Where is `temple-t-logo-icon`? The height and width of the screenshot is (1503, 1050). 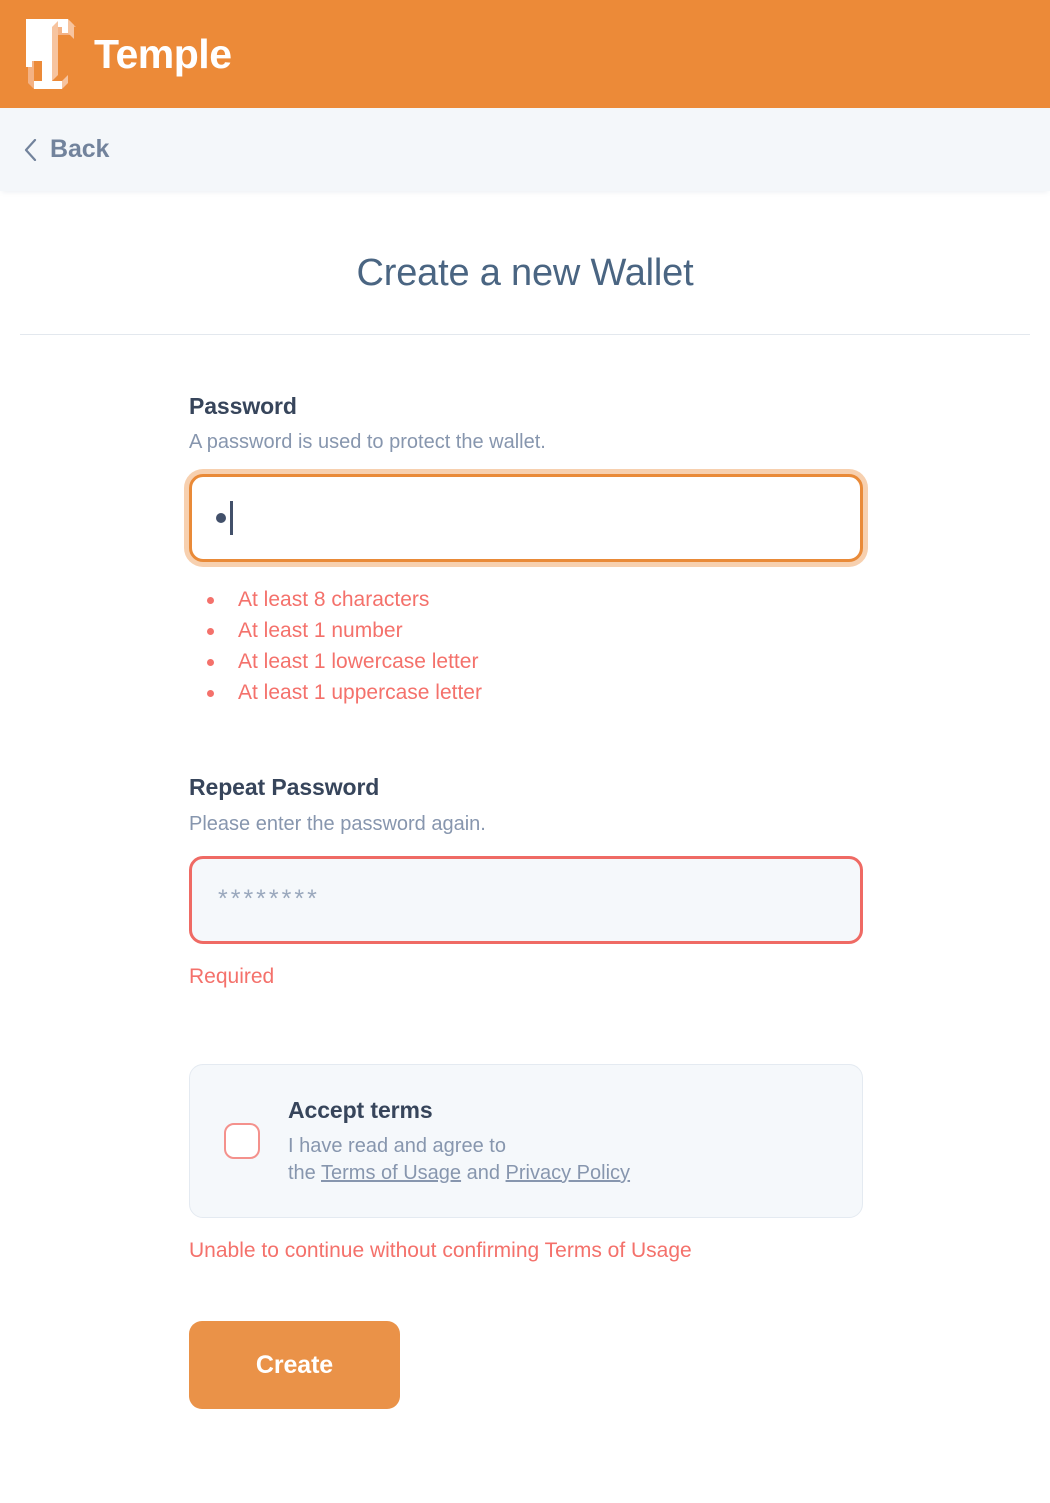
temple-t-logo-icon is located at coordinates (51, 54).